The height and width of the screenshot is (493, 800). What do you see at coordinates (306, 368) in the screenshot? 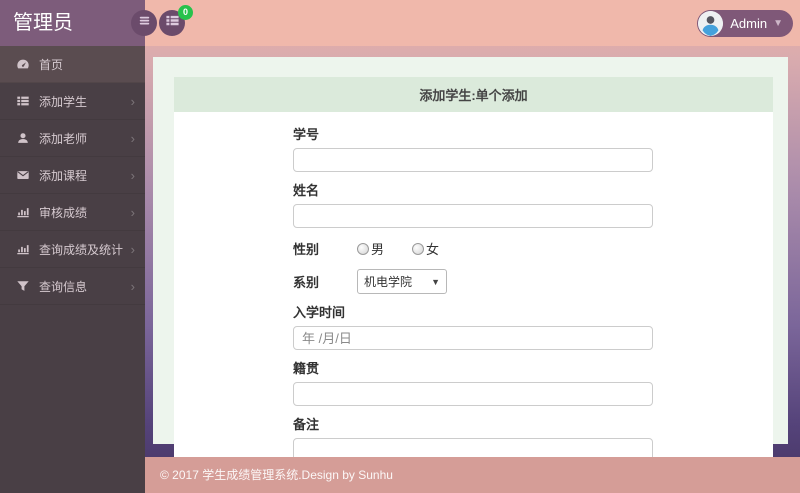
I see `hometown-label: 籍贯` at bounding box center [306, 368].